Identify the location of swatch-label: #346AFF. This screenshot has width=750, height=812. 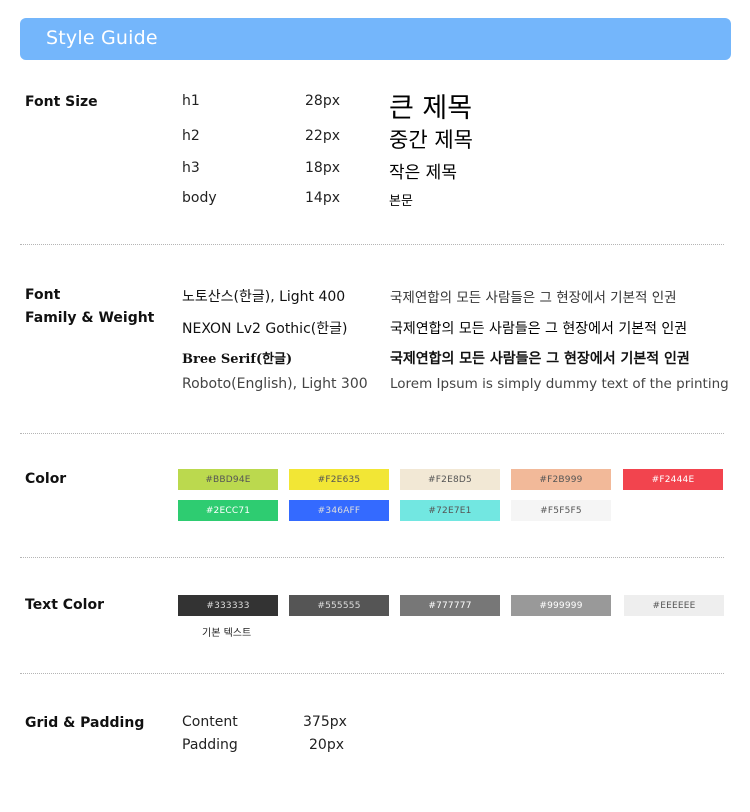
(339, 510).